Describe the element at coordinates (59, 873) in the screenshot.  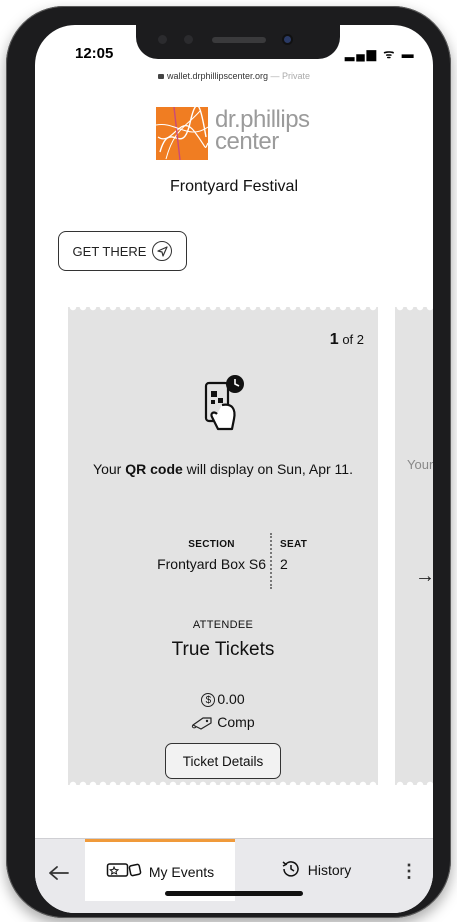
I see `back-icon` at that location.